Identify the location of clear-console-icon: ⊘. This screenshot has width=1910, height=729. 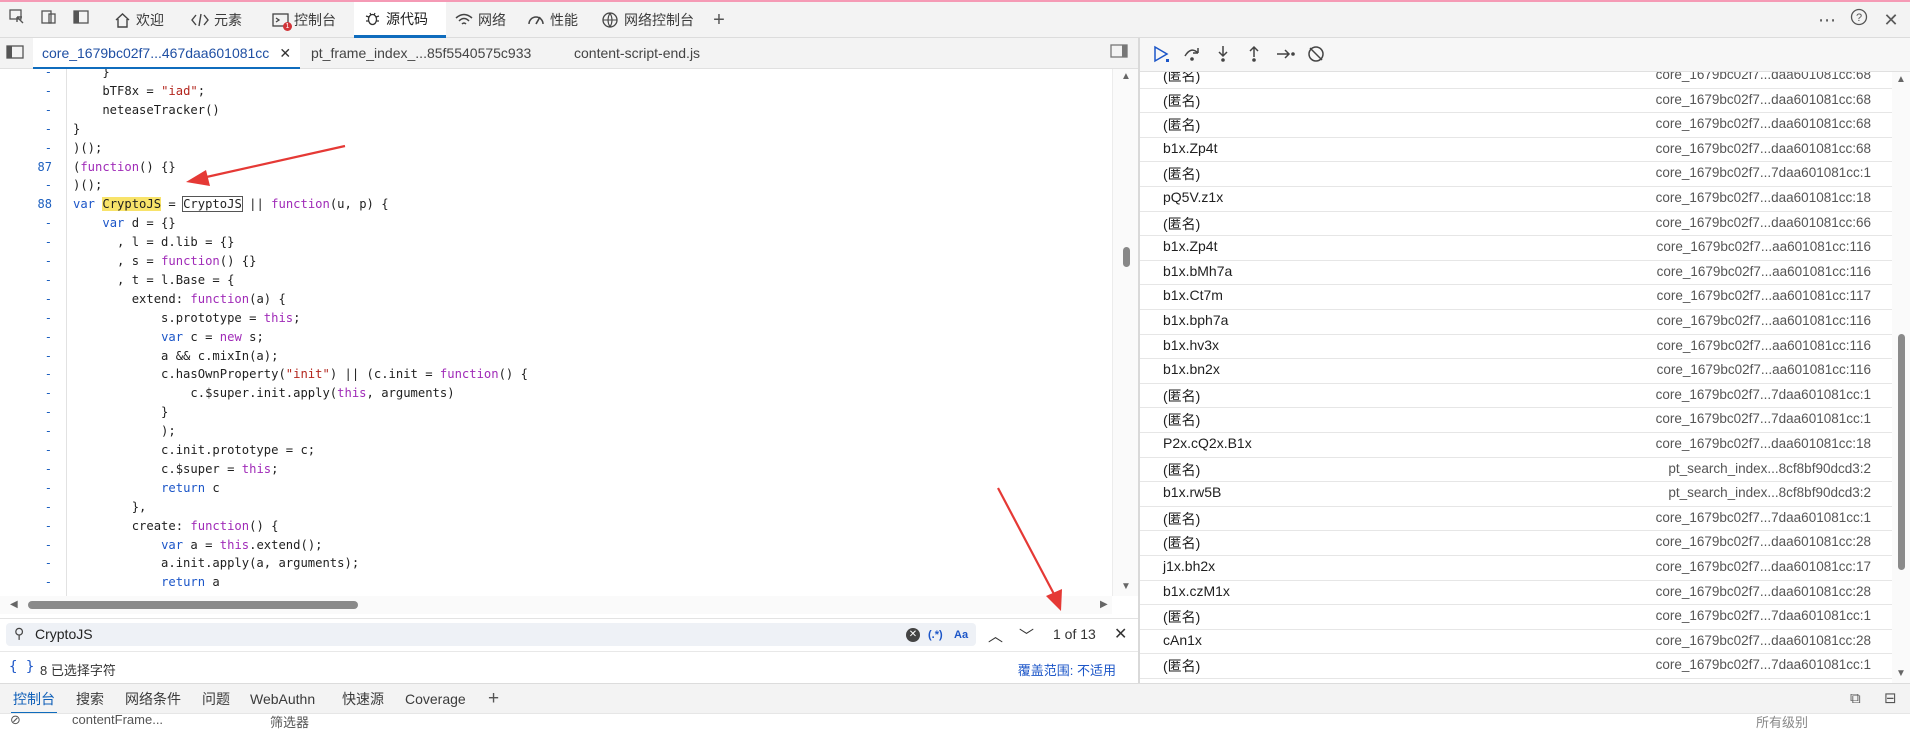
(15, 721).